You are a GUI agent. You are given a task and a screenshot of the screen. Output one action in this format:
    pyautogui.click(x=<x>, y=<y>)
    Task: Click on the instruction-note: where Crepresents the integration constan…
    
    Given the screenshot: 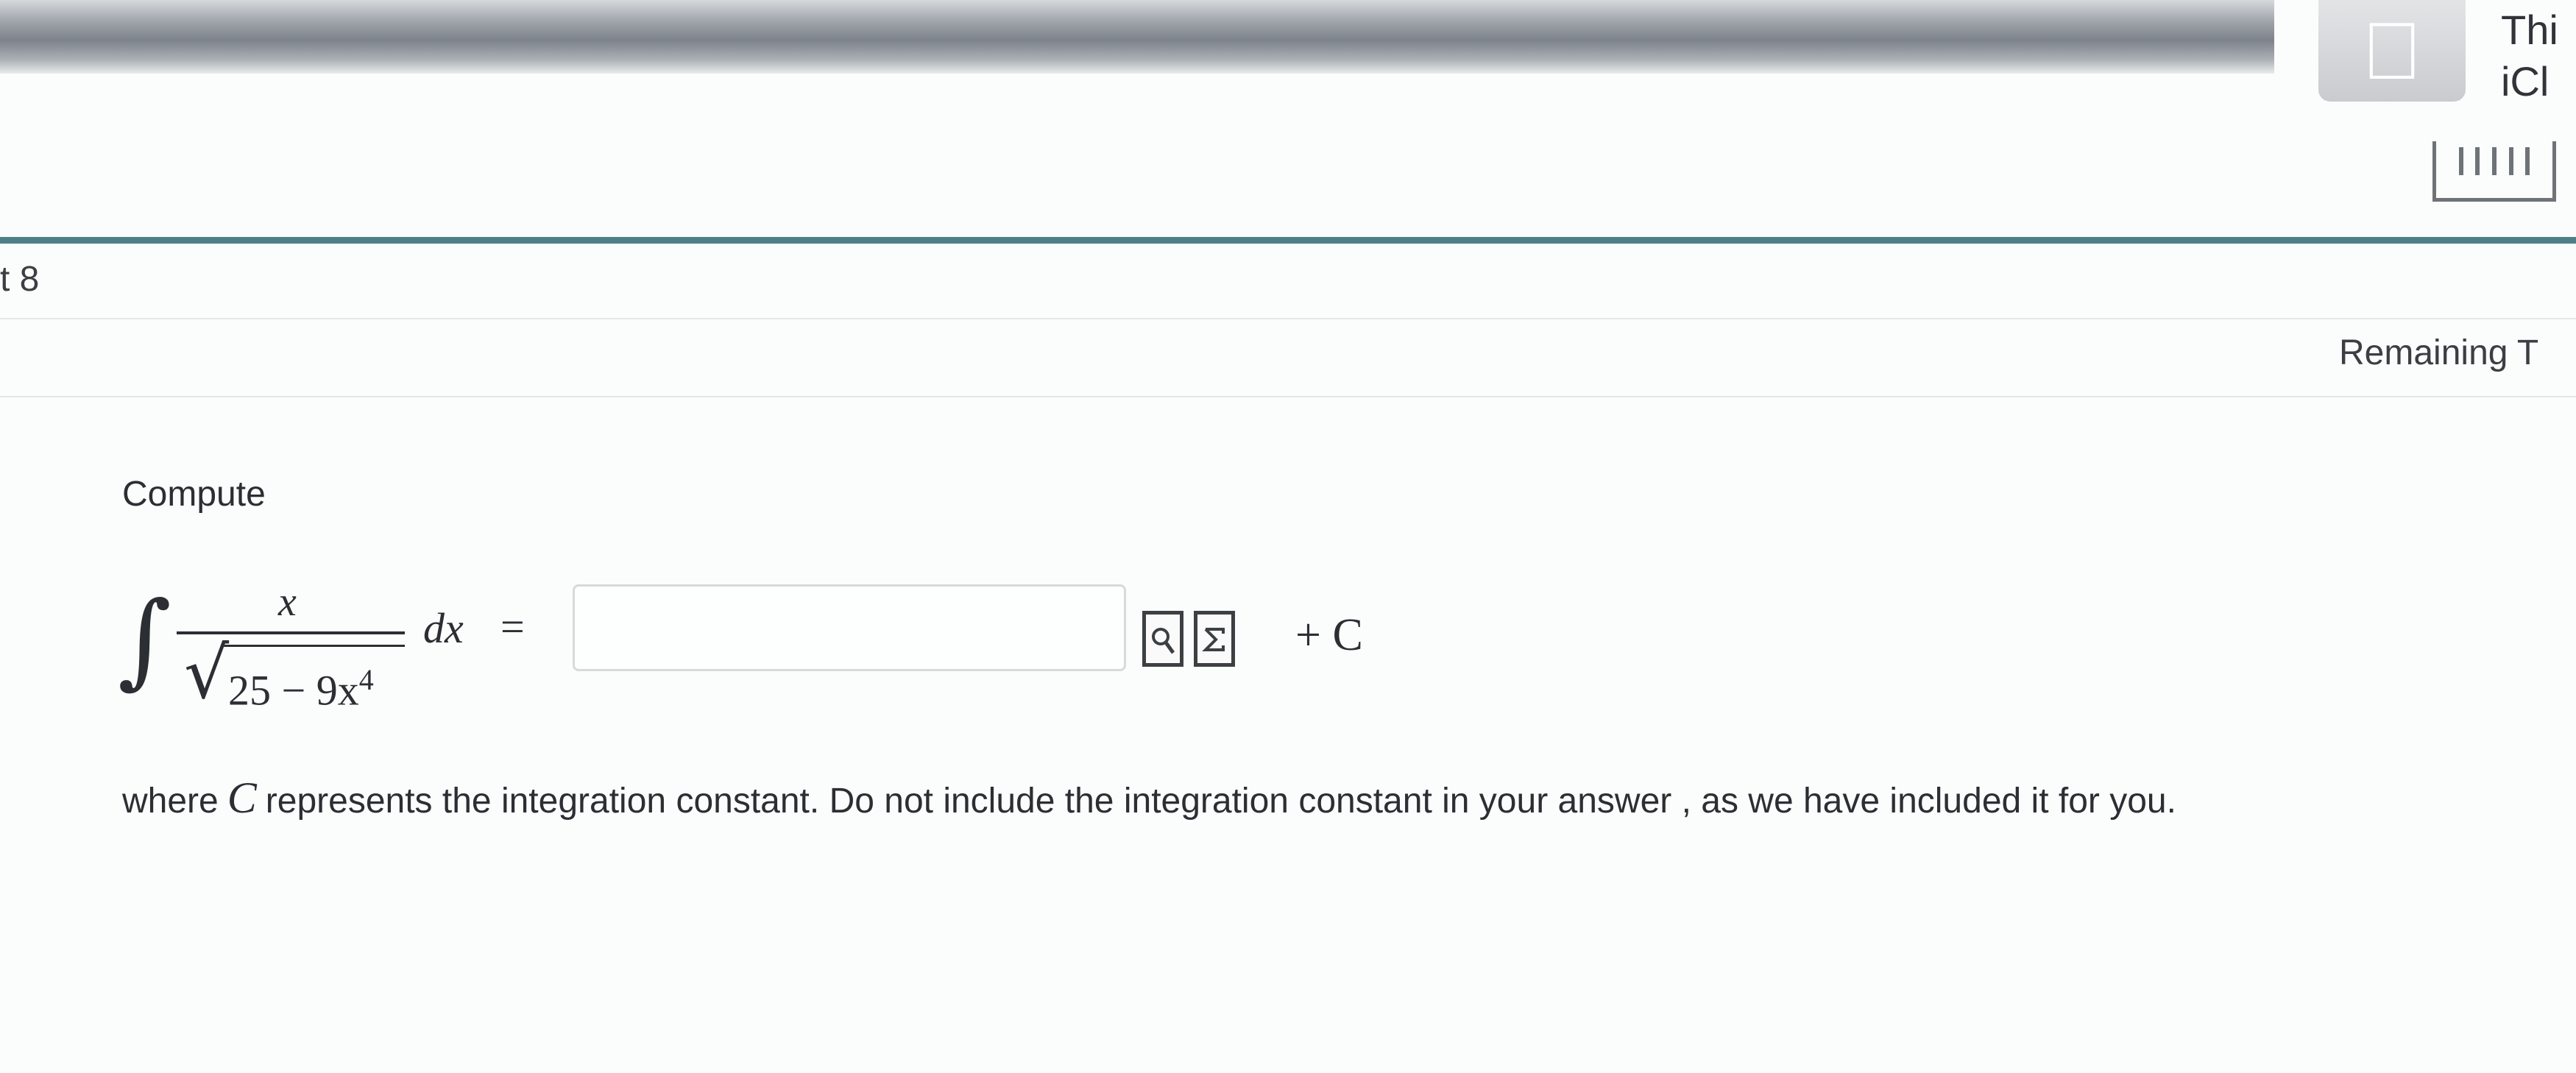 What is the action you would take?
    pyautogui.click(x=1336, y=799)
    